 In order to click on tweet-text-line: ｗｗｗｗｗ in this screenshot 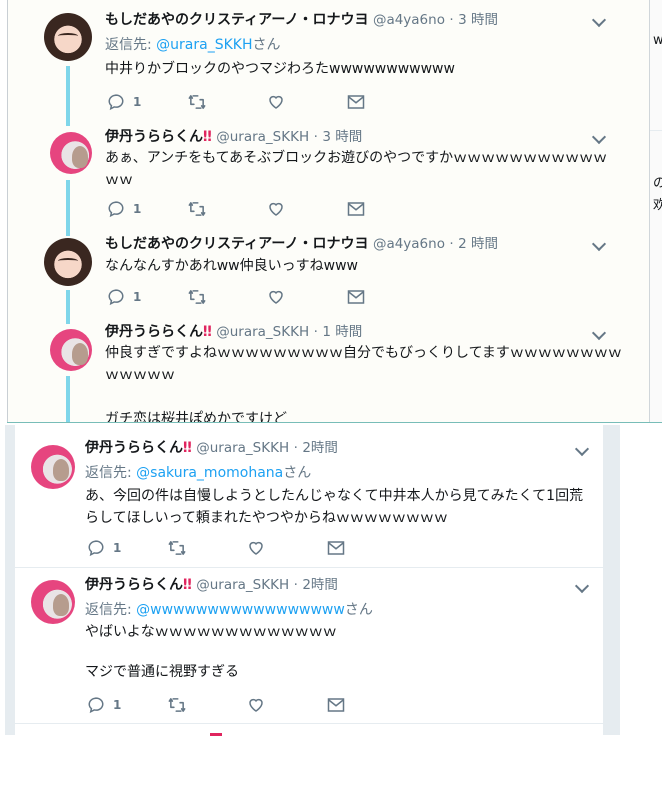, I will do `click(140, 375)`.